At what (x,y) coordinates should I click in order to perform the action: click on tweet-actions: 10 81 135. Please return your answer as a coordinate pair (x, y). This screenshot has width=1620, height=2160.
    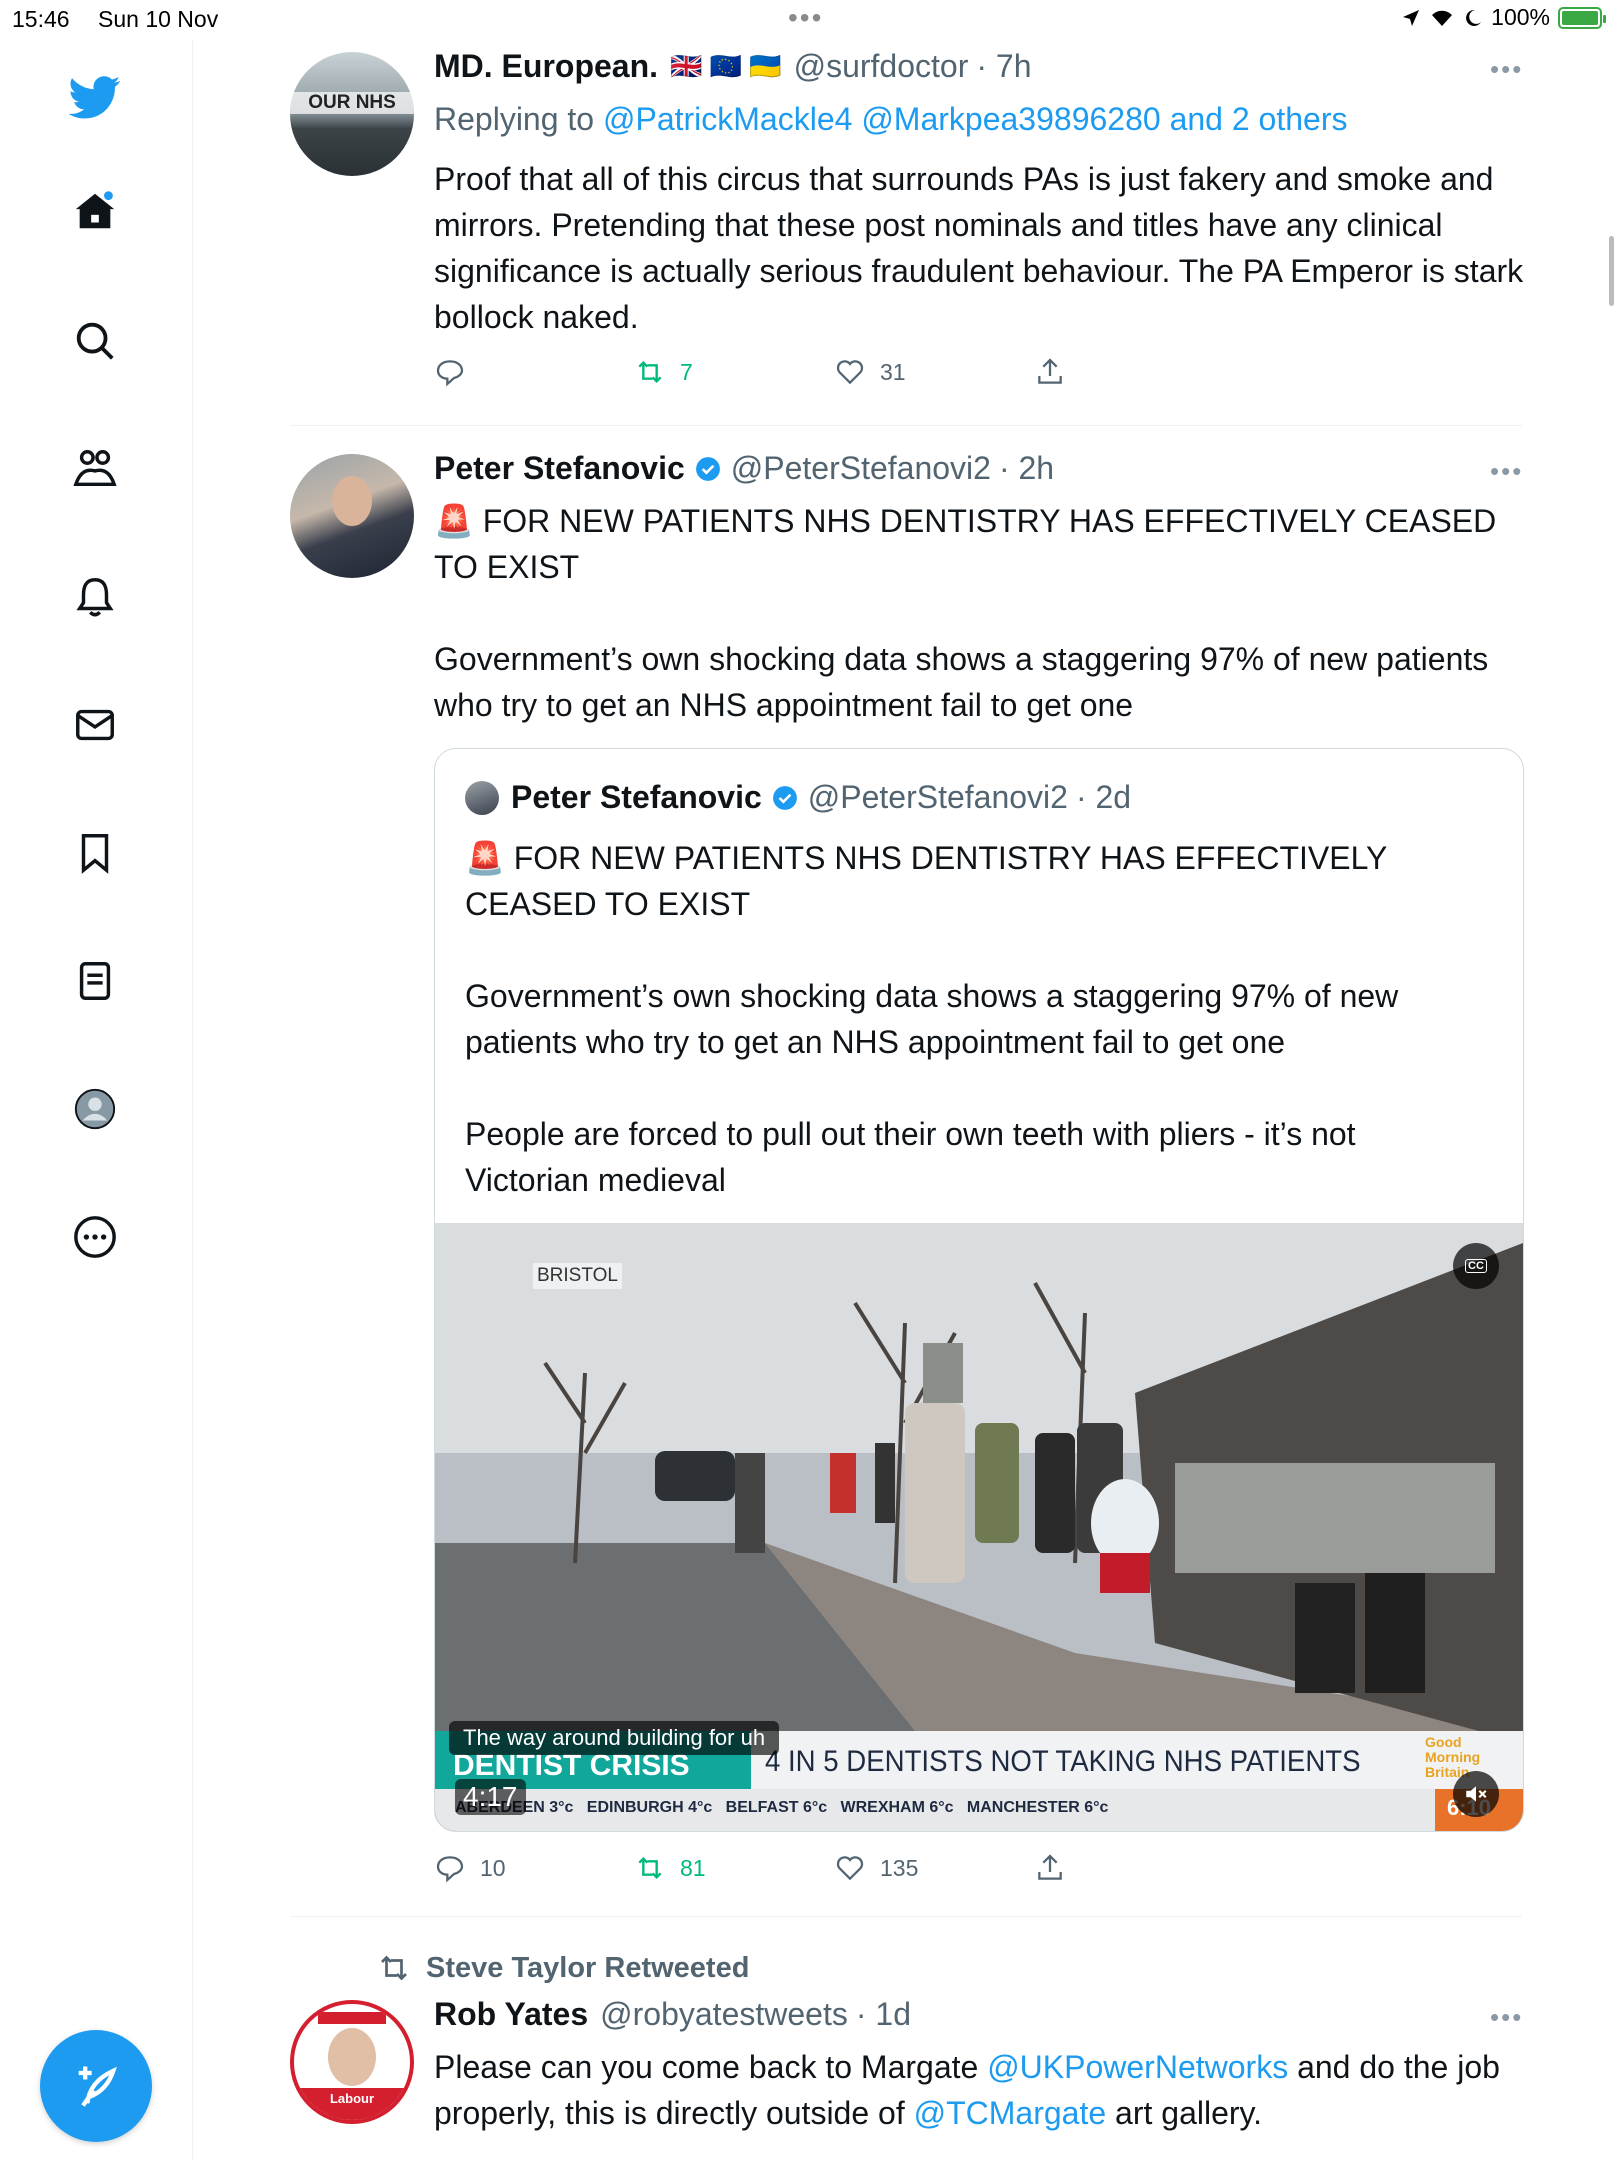
    Looking at the image, I should click on (764, 1872).